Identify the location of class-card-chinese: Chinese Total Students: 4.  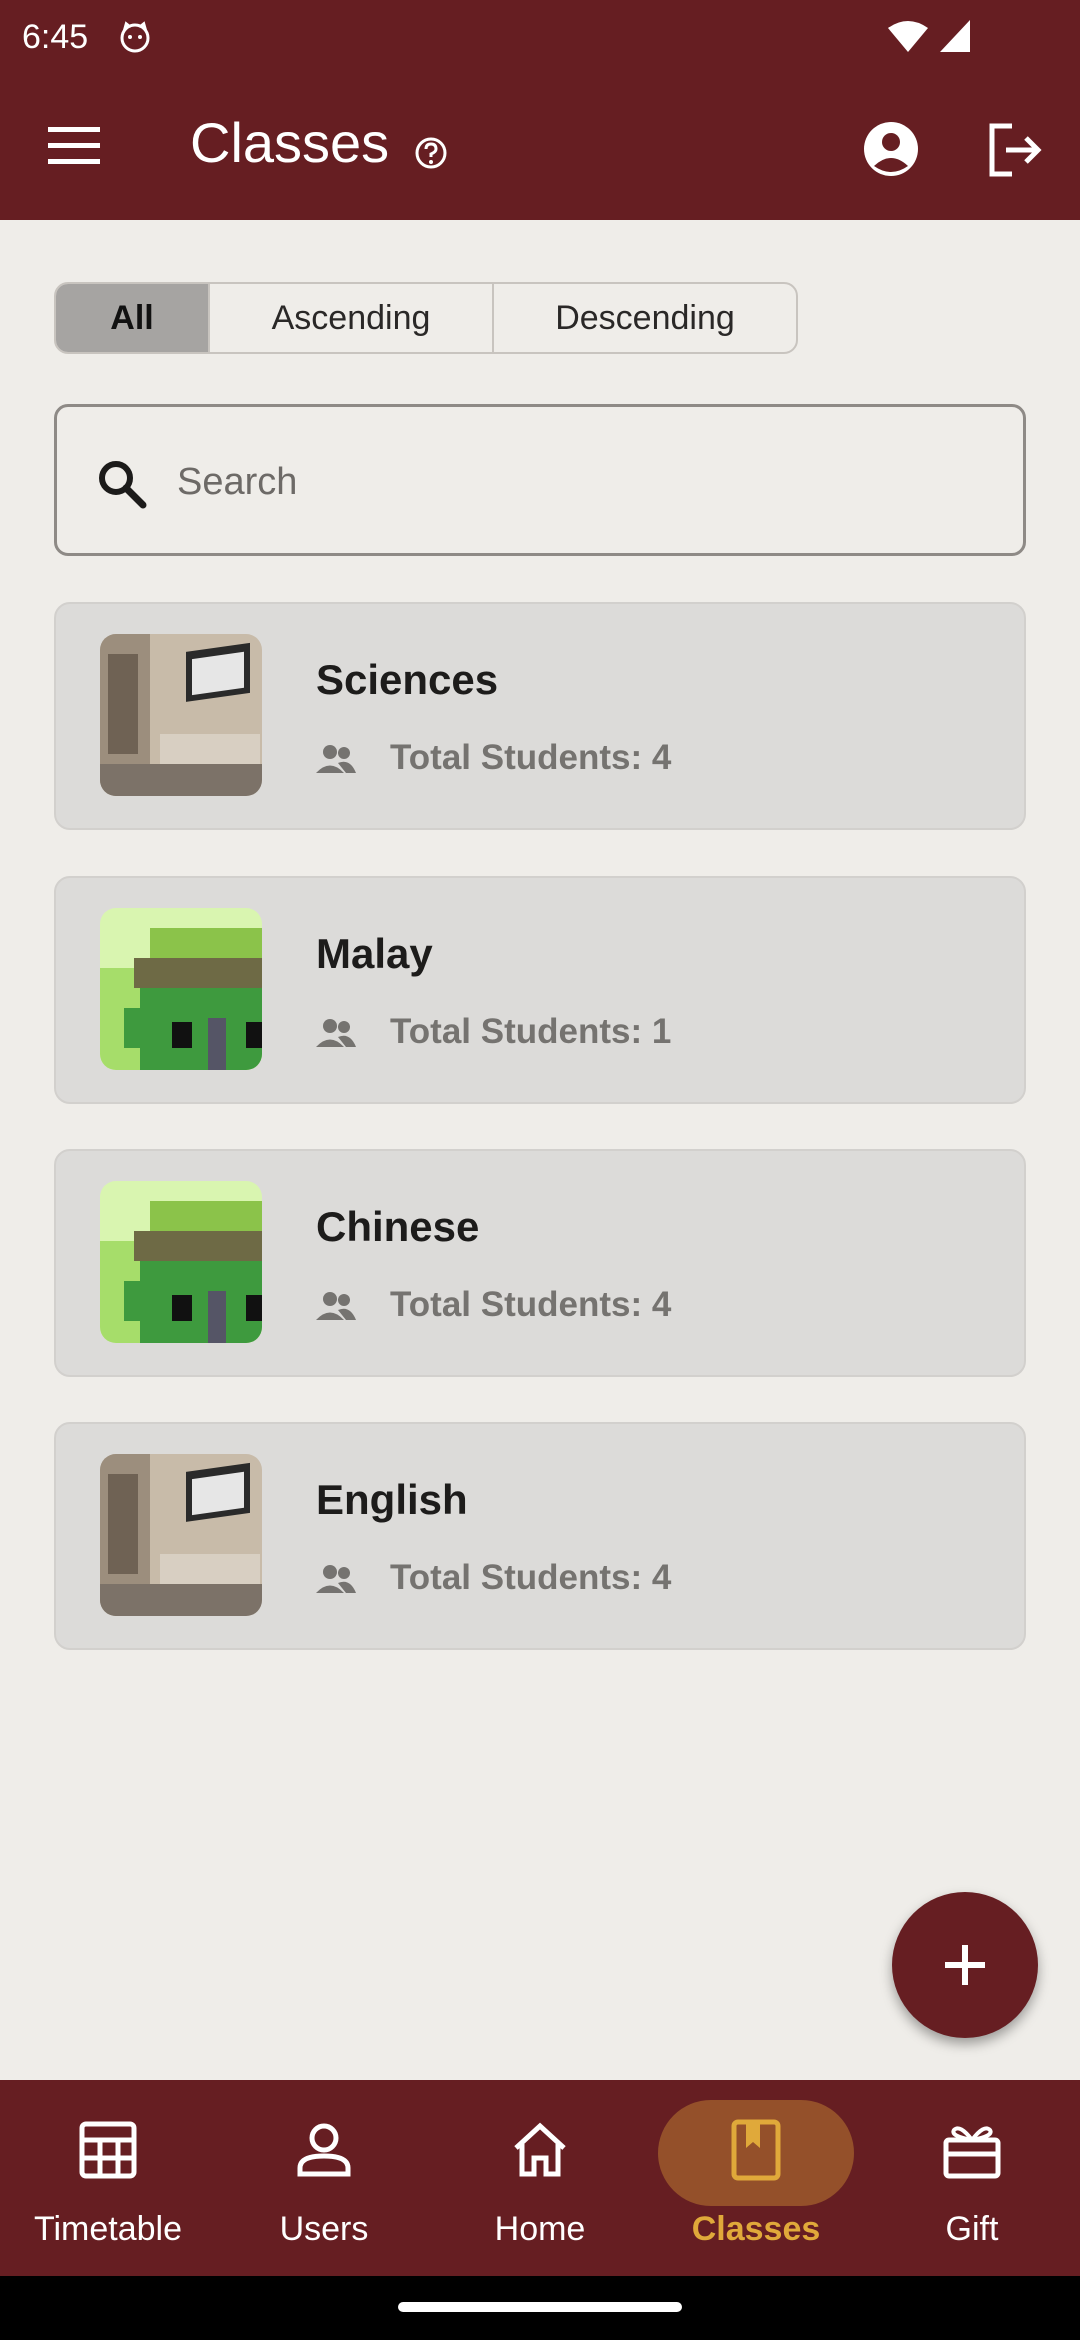
(540, 1263).